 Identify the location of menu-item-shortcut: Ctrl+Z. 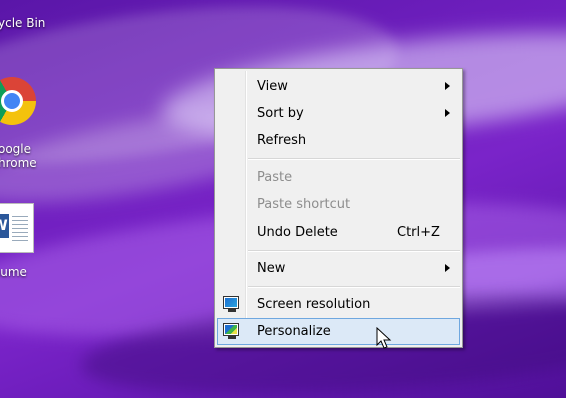
(418, 232).